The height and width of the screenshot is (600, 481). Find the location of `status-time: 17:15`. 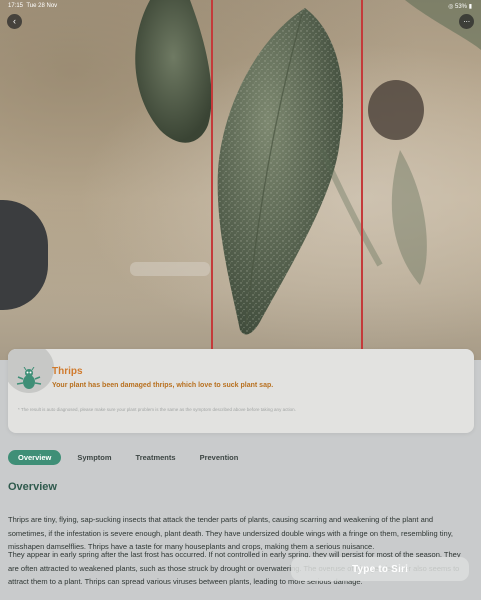

status-time: 17:15 is located at coordinates (16, 6).